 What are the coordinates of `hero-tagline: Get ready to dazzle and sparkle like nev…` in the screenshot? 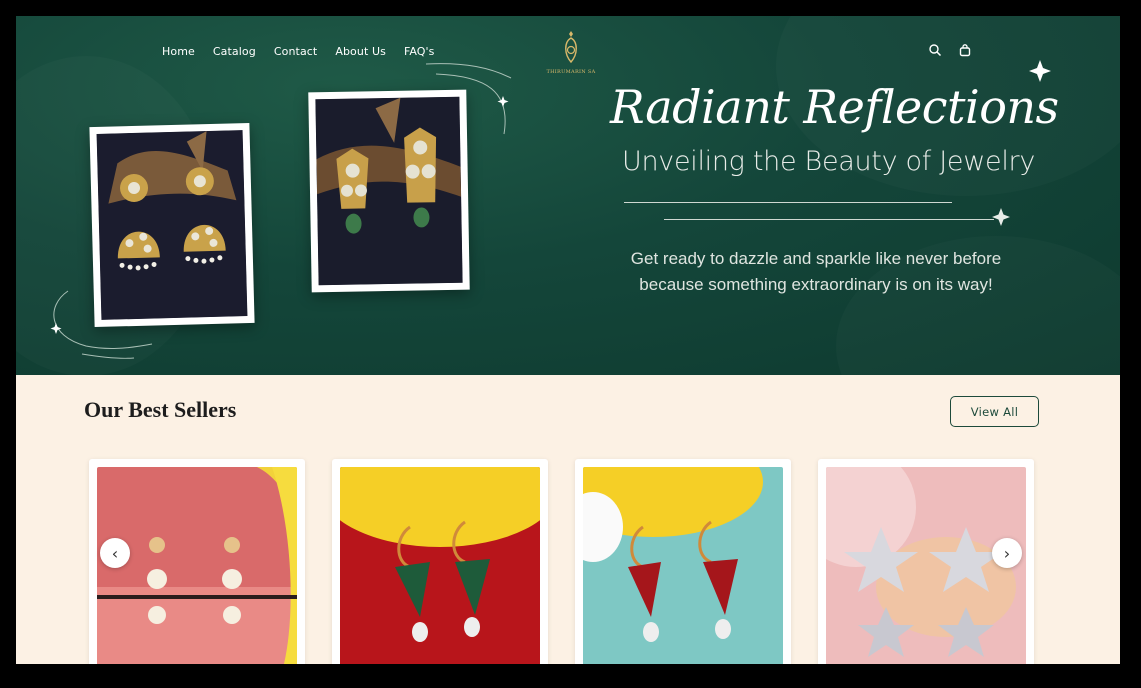 It's located at (816, 271).